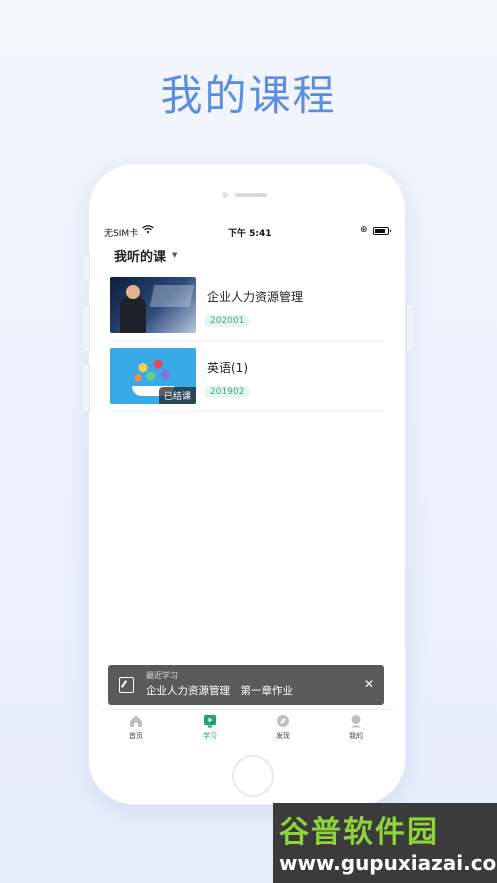 The height and width of the screenshot is (883, 497). Describe the element at coordinates (255, 297) in the screenshot. I see `course-title: 企业人力资源管理` at that location.